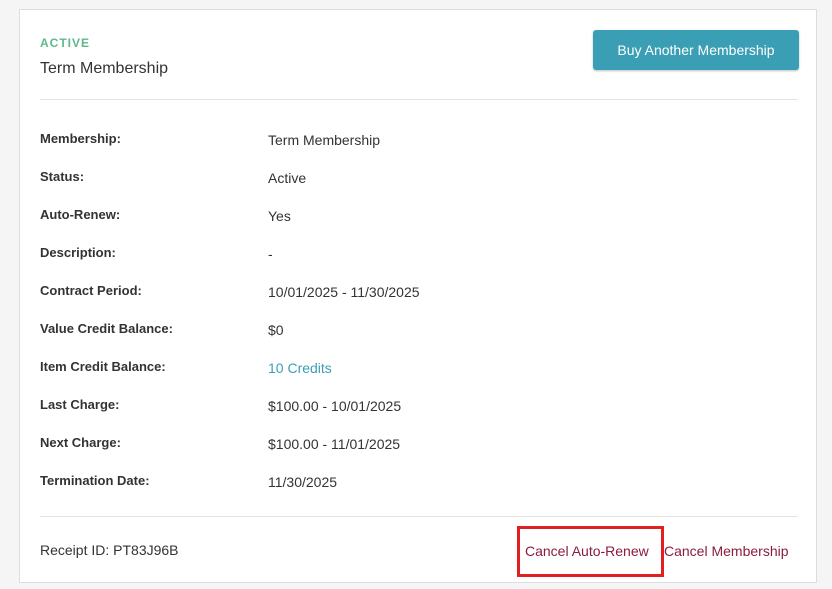 This screenshot has height=589, width=832. What do you see at coordinates (410, 139) in the screenshot?
I see `detail-row-membership: Membership: Term Membership` at bounding box center [410, 139].